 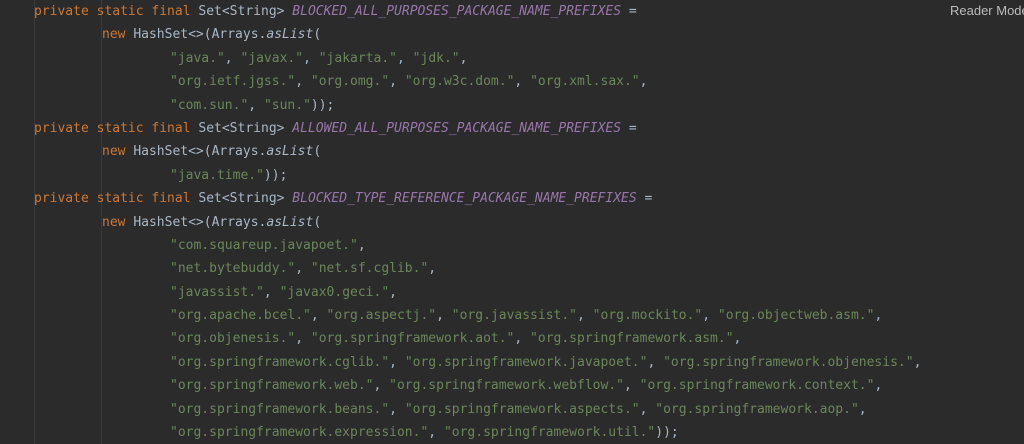 I want to click on code-token: "java.time.", so click(x=217, y=175).